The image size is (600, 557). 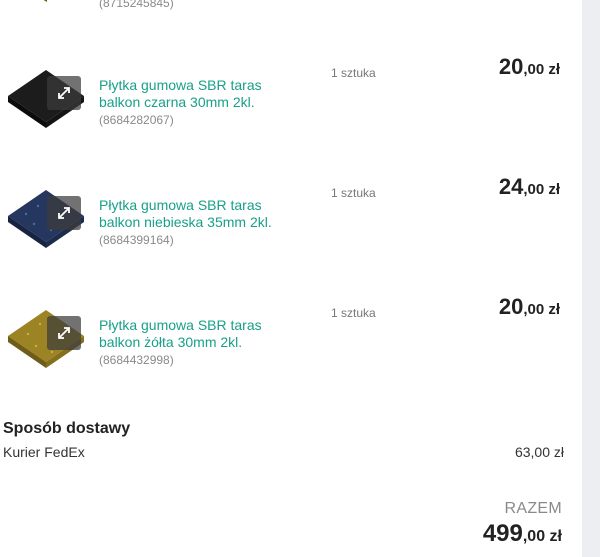 I want to click on delivery-method: Kurier FedEx, so click(x=44, y=452).